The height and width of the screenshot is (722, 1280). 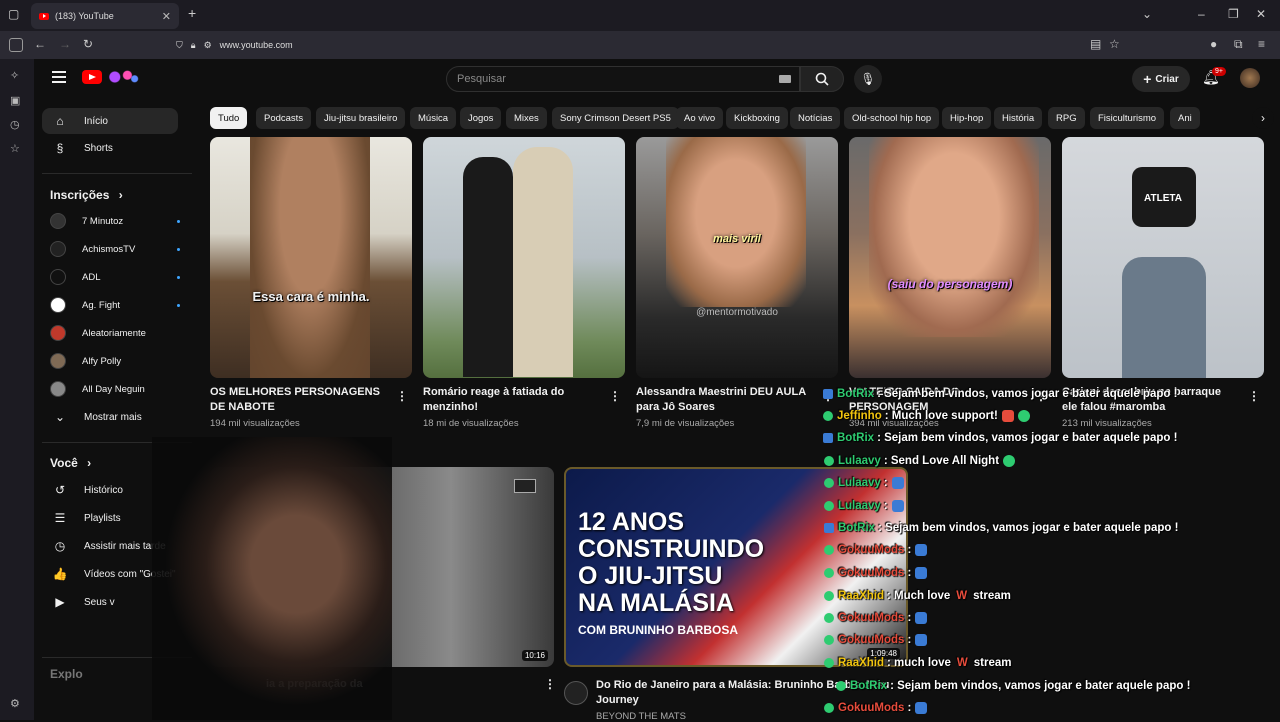 What do you see at coordinates (101, 305) in the screenshot?
I see `subscription-label: Ag. Fight` at bounding box center [101, 305].